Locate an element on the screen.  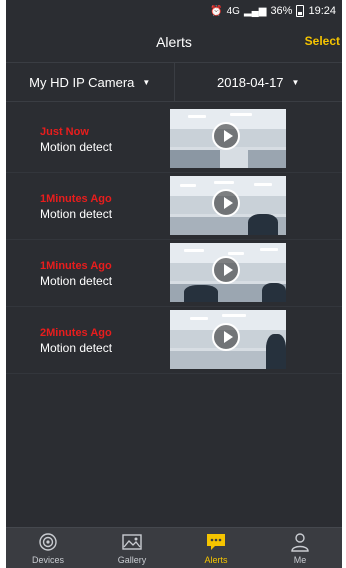
tab-gallery: Gallery is located at coordinates (132, 548).